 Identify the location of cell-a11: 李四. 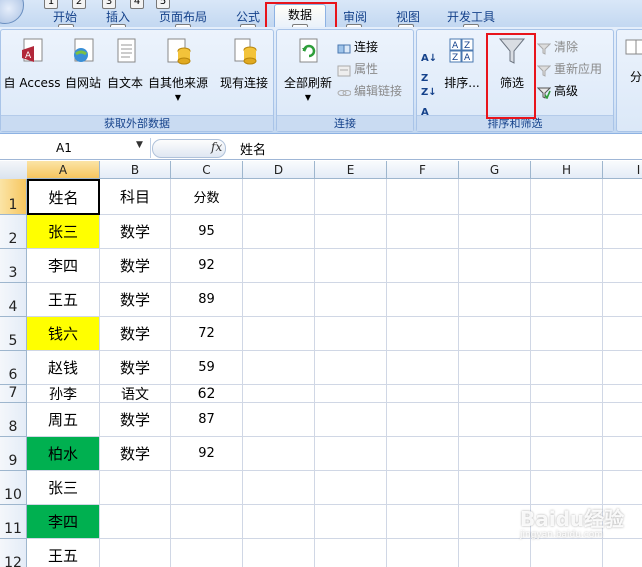
(63, 522).